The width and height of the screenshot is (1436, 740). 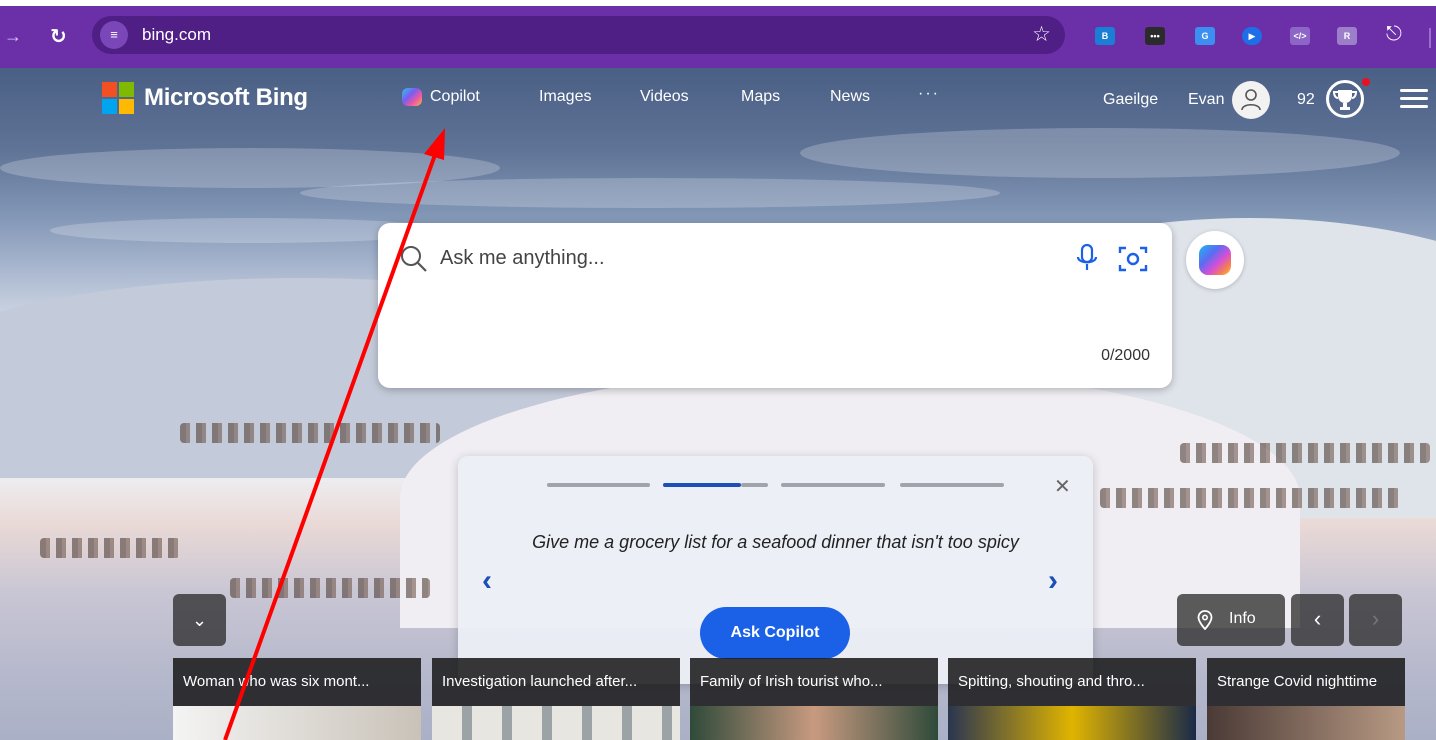 What do you see at coordinates (176, 35) in the screenshot?
I see `url-text: bing.com` at bounding box center [176, 35].